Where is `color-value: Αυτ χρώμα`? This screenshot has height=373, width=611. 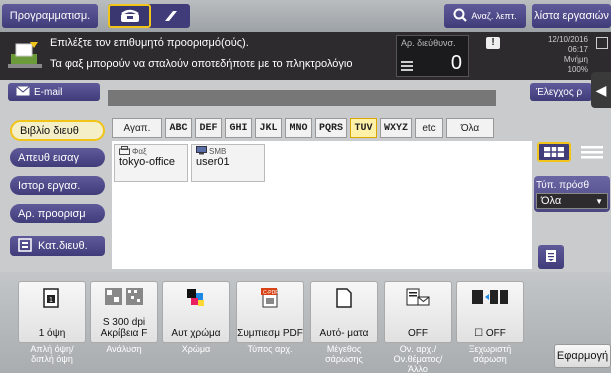 color-value: Αυτ χρώμα is located at coordinates (196, 333).